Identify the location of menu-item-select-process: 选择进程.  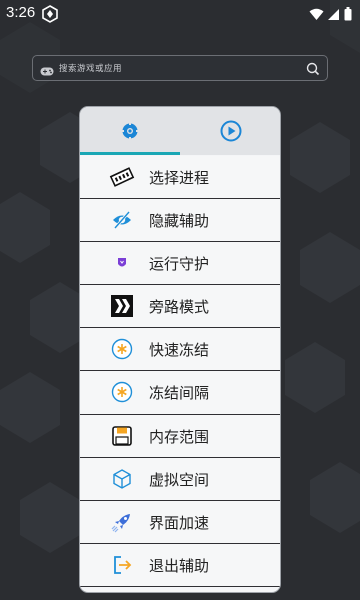
(180, 178).